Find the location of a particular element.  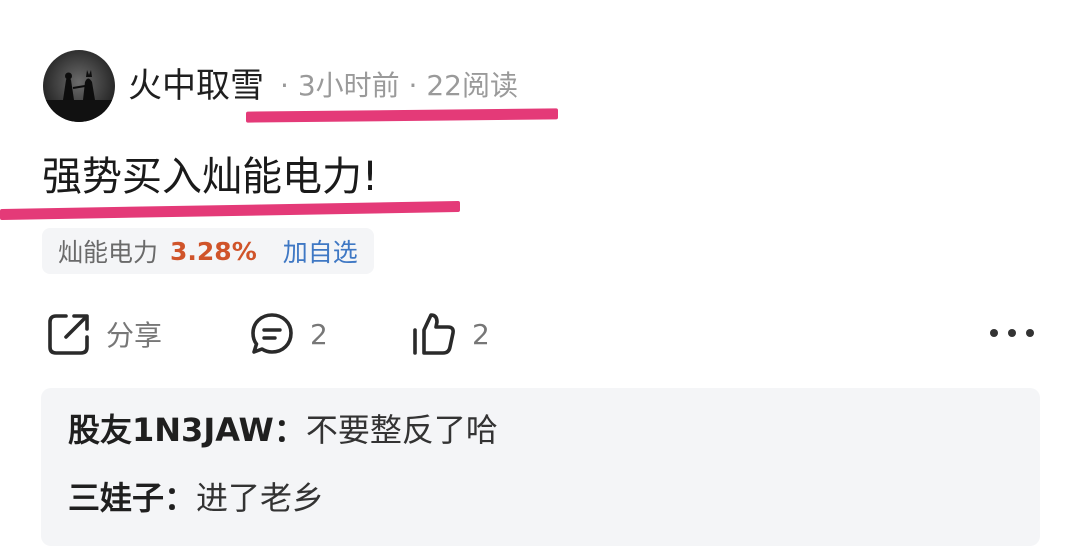

avatar-image is located at coordinates (79, 86).